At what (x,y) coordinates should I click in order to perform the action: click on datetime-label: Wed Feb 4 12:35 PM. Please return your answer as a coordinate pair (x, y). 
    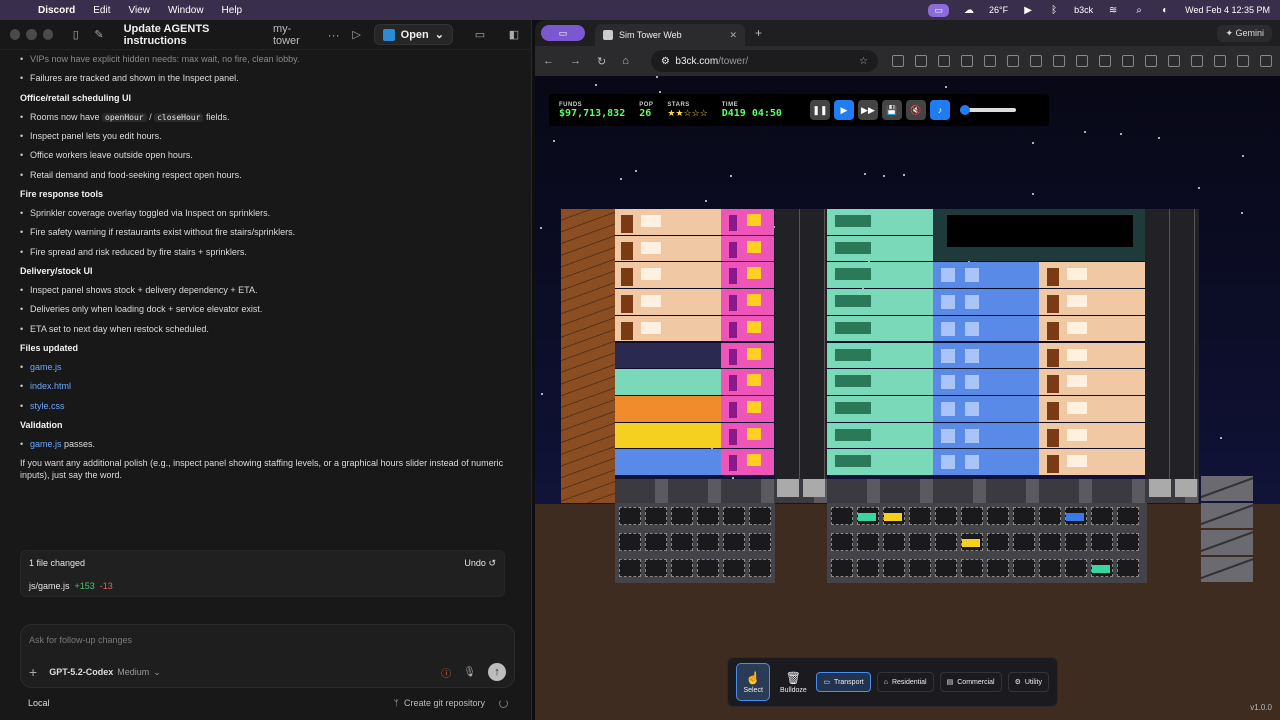
    Looking at the image, I should click on (1227, 10).